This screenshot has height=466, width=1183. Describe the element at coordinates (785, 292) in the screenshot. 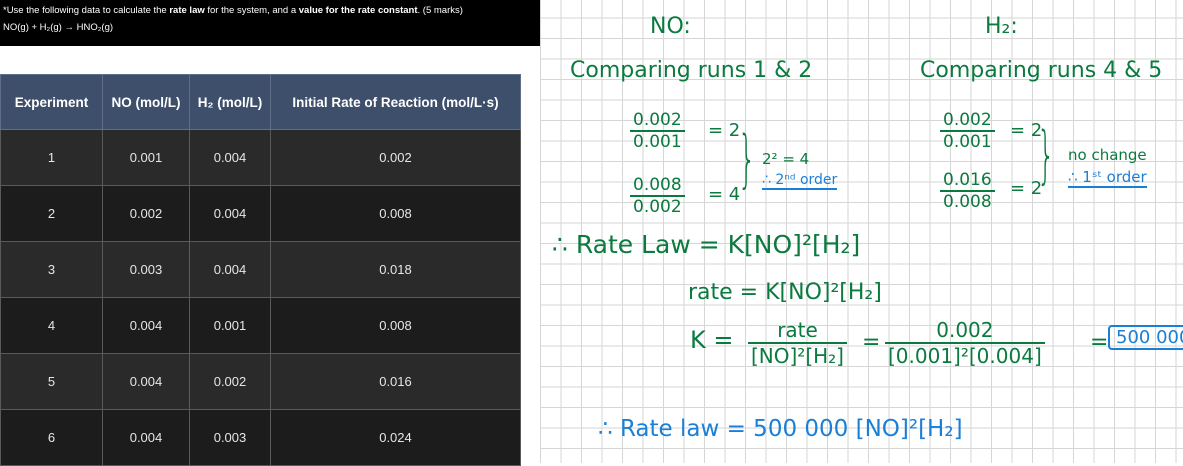

I see `rate-equation-line: rate = K[NO]²[H₂]` at that location.